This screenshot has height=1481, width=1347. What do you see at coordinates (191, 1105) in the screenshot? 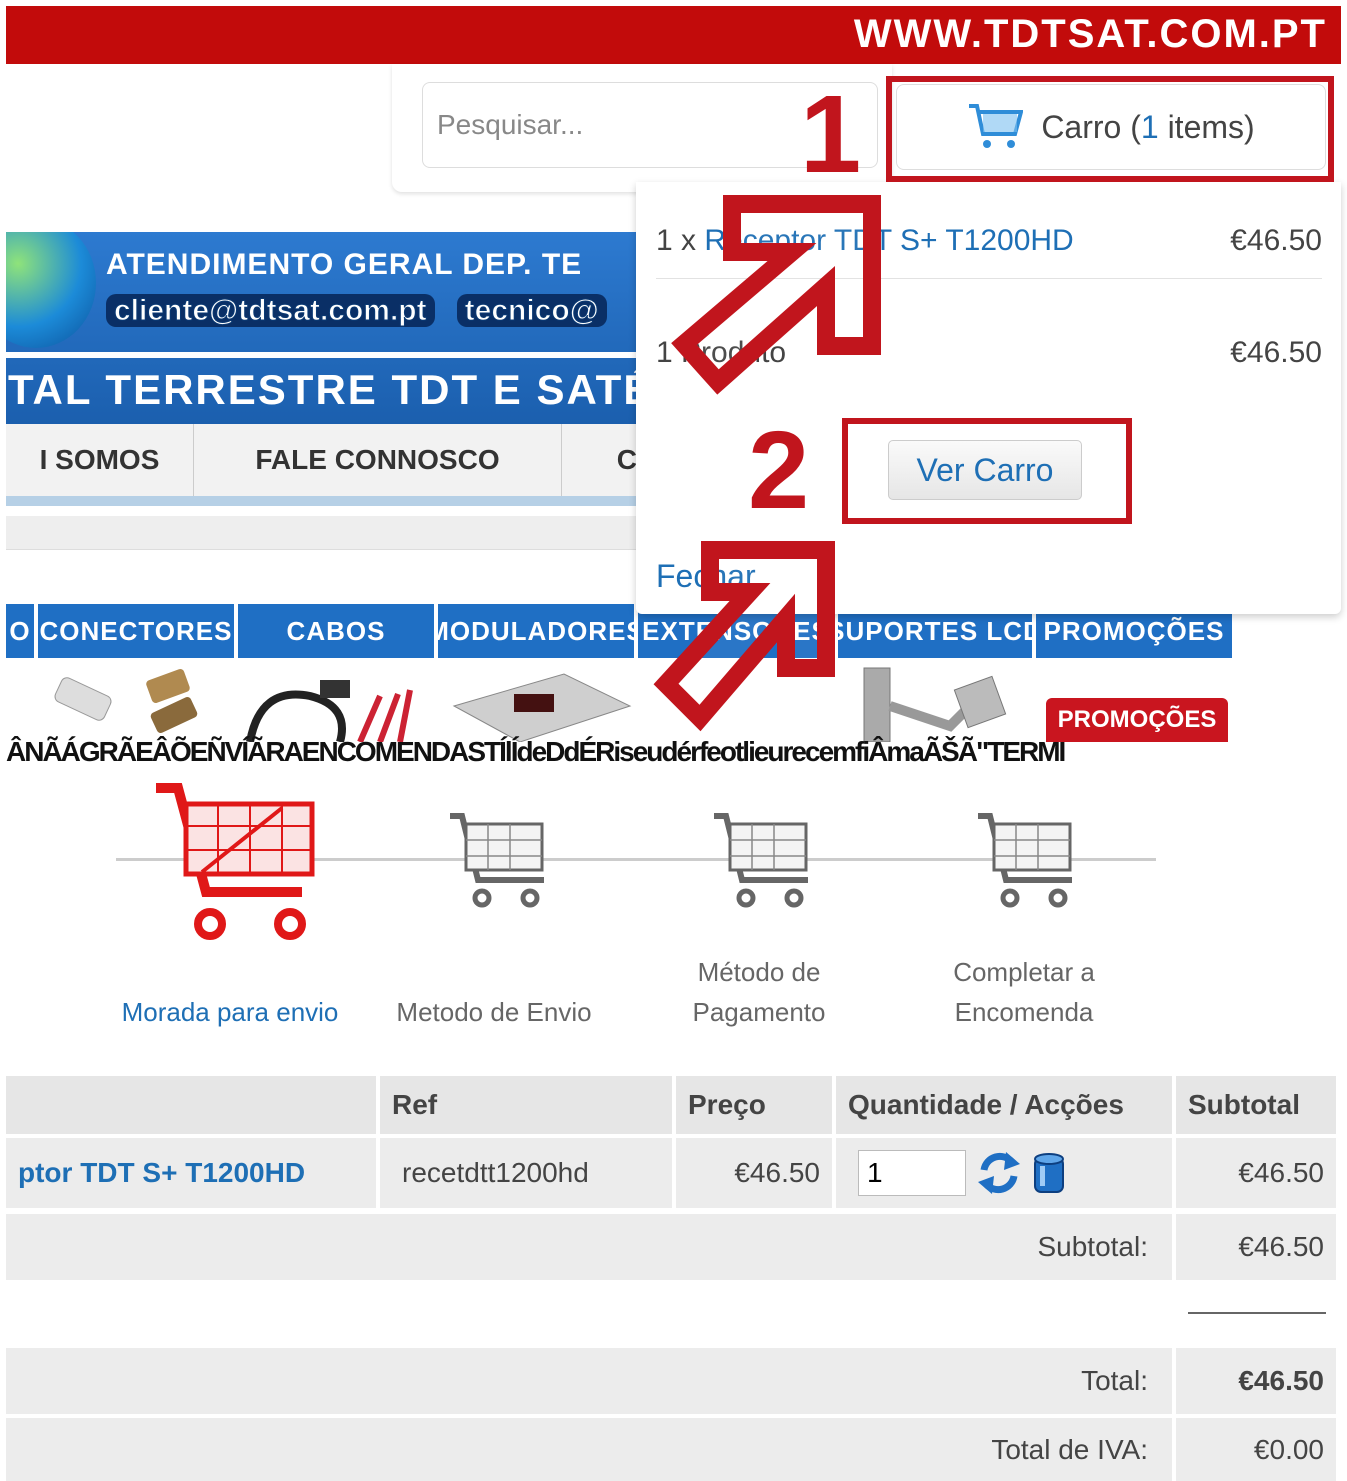
I see `header-product` at bounding box center [191, 1105].